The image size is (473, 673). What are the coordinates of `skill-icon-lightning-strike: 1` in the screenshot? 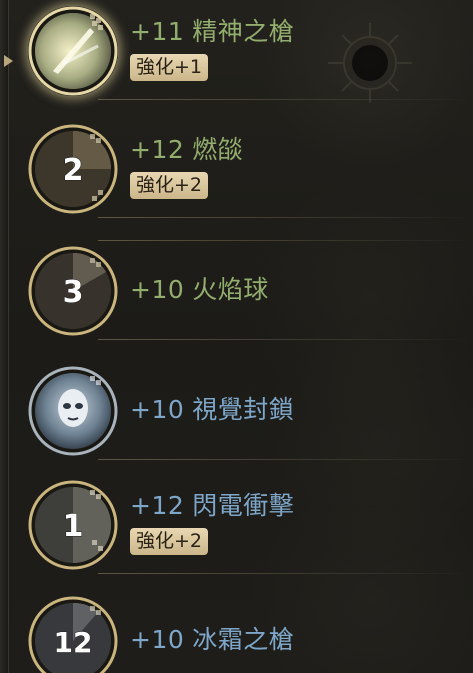 It's located at (73, 525).